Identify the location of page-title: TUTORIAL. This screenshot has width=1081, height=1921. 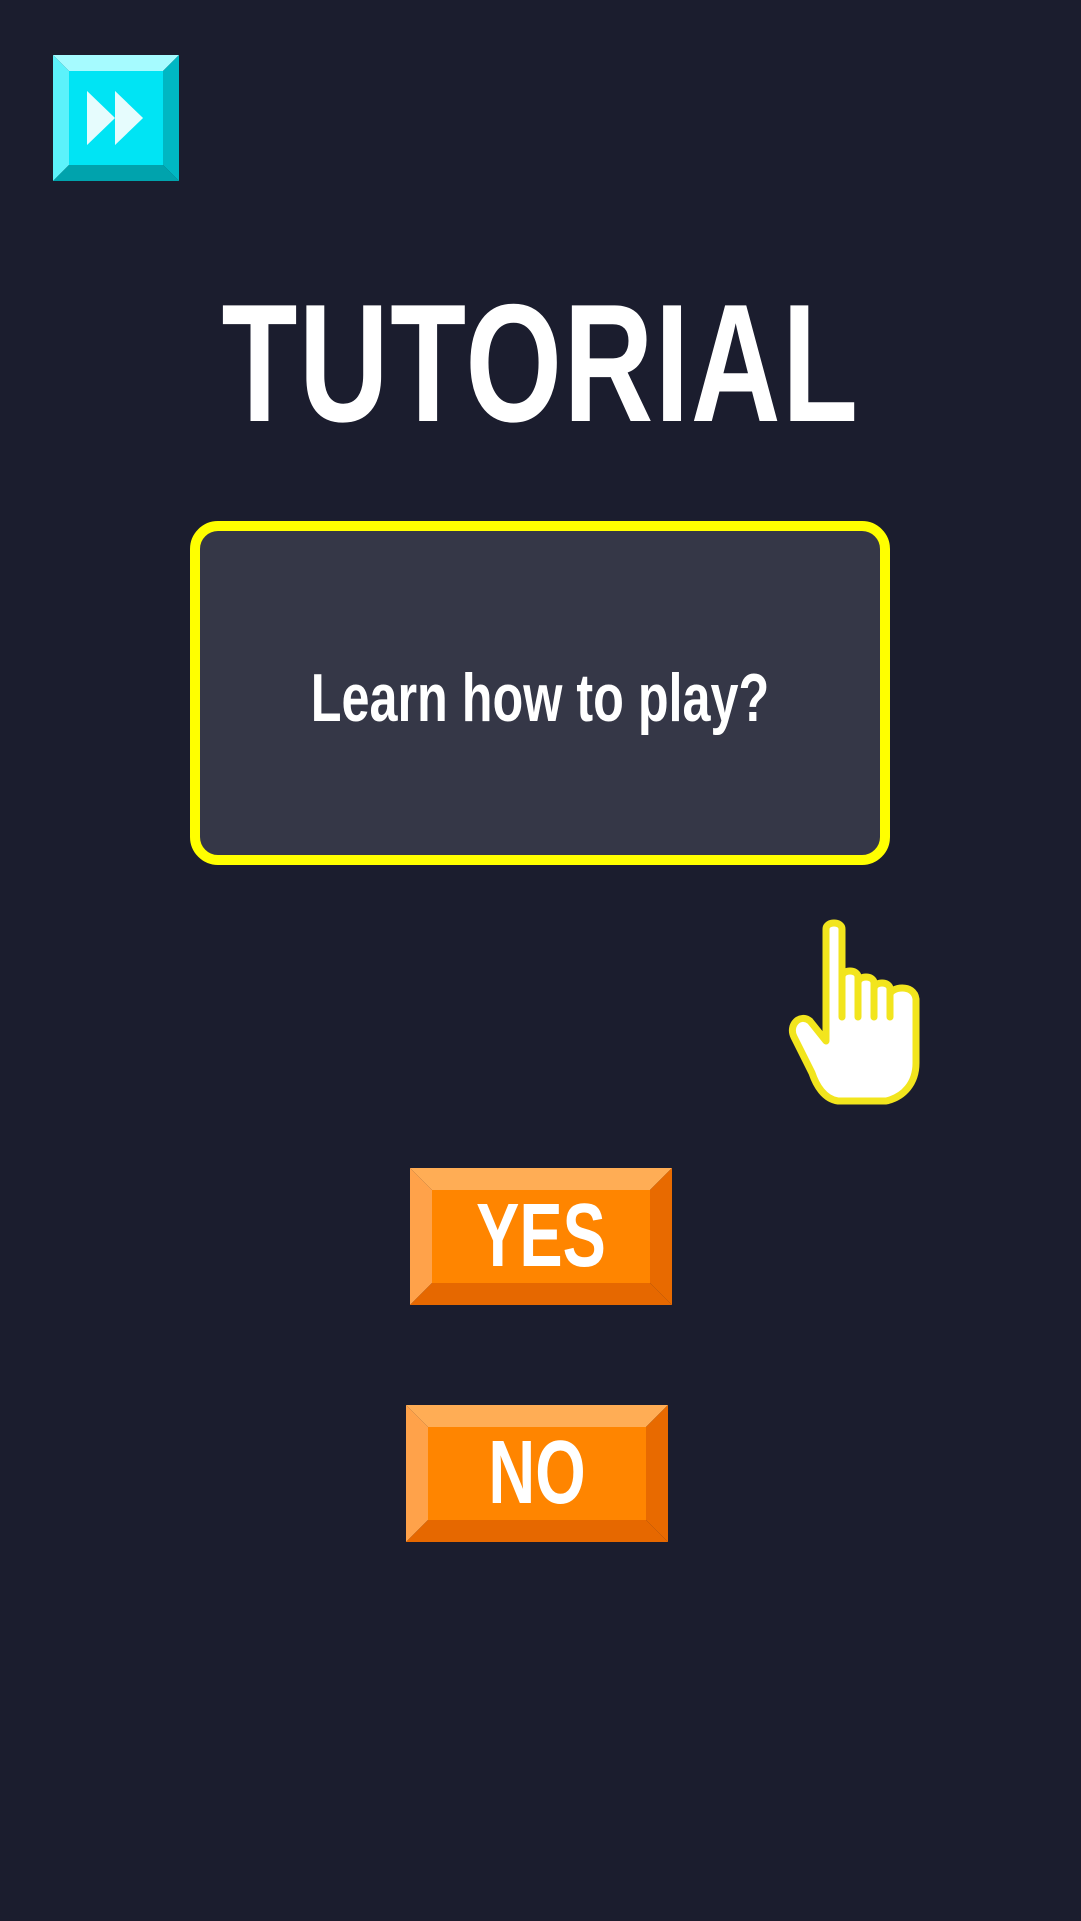
(540, 363).